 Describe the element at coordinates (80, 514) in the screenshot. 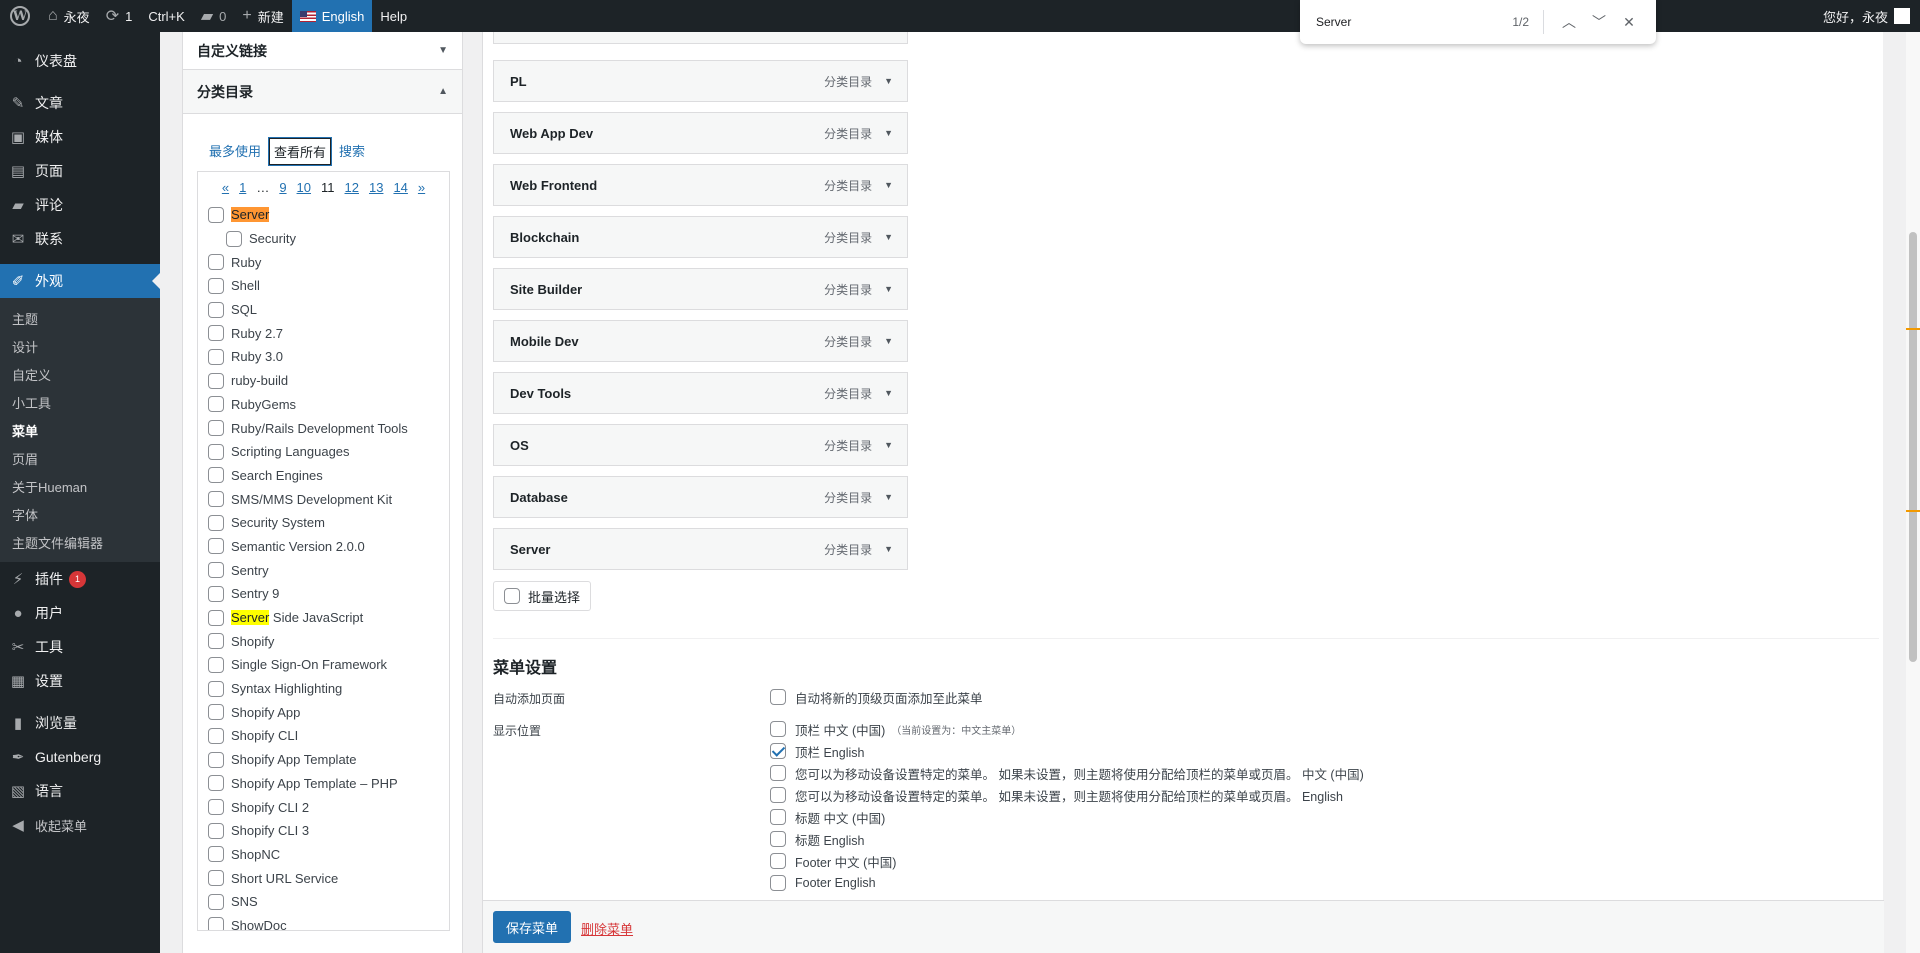

I see `submenu-fonts: 字体` at that location.